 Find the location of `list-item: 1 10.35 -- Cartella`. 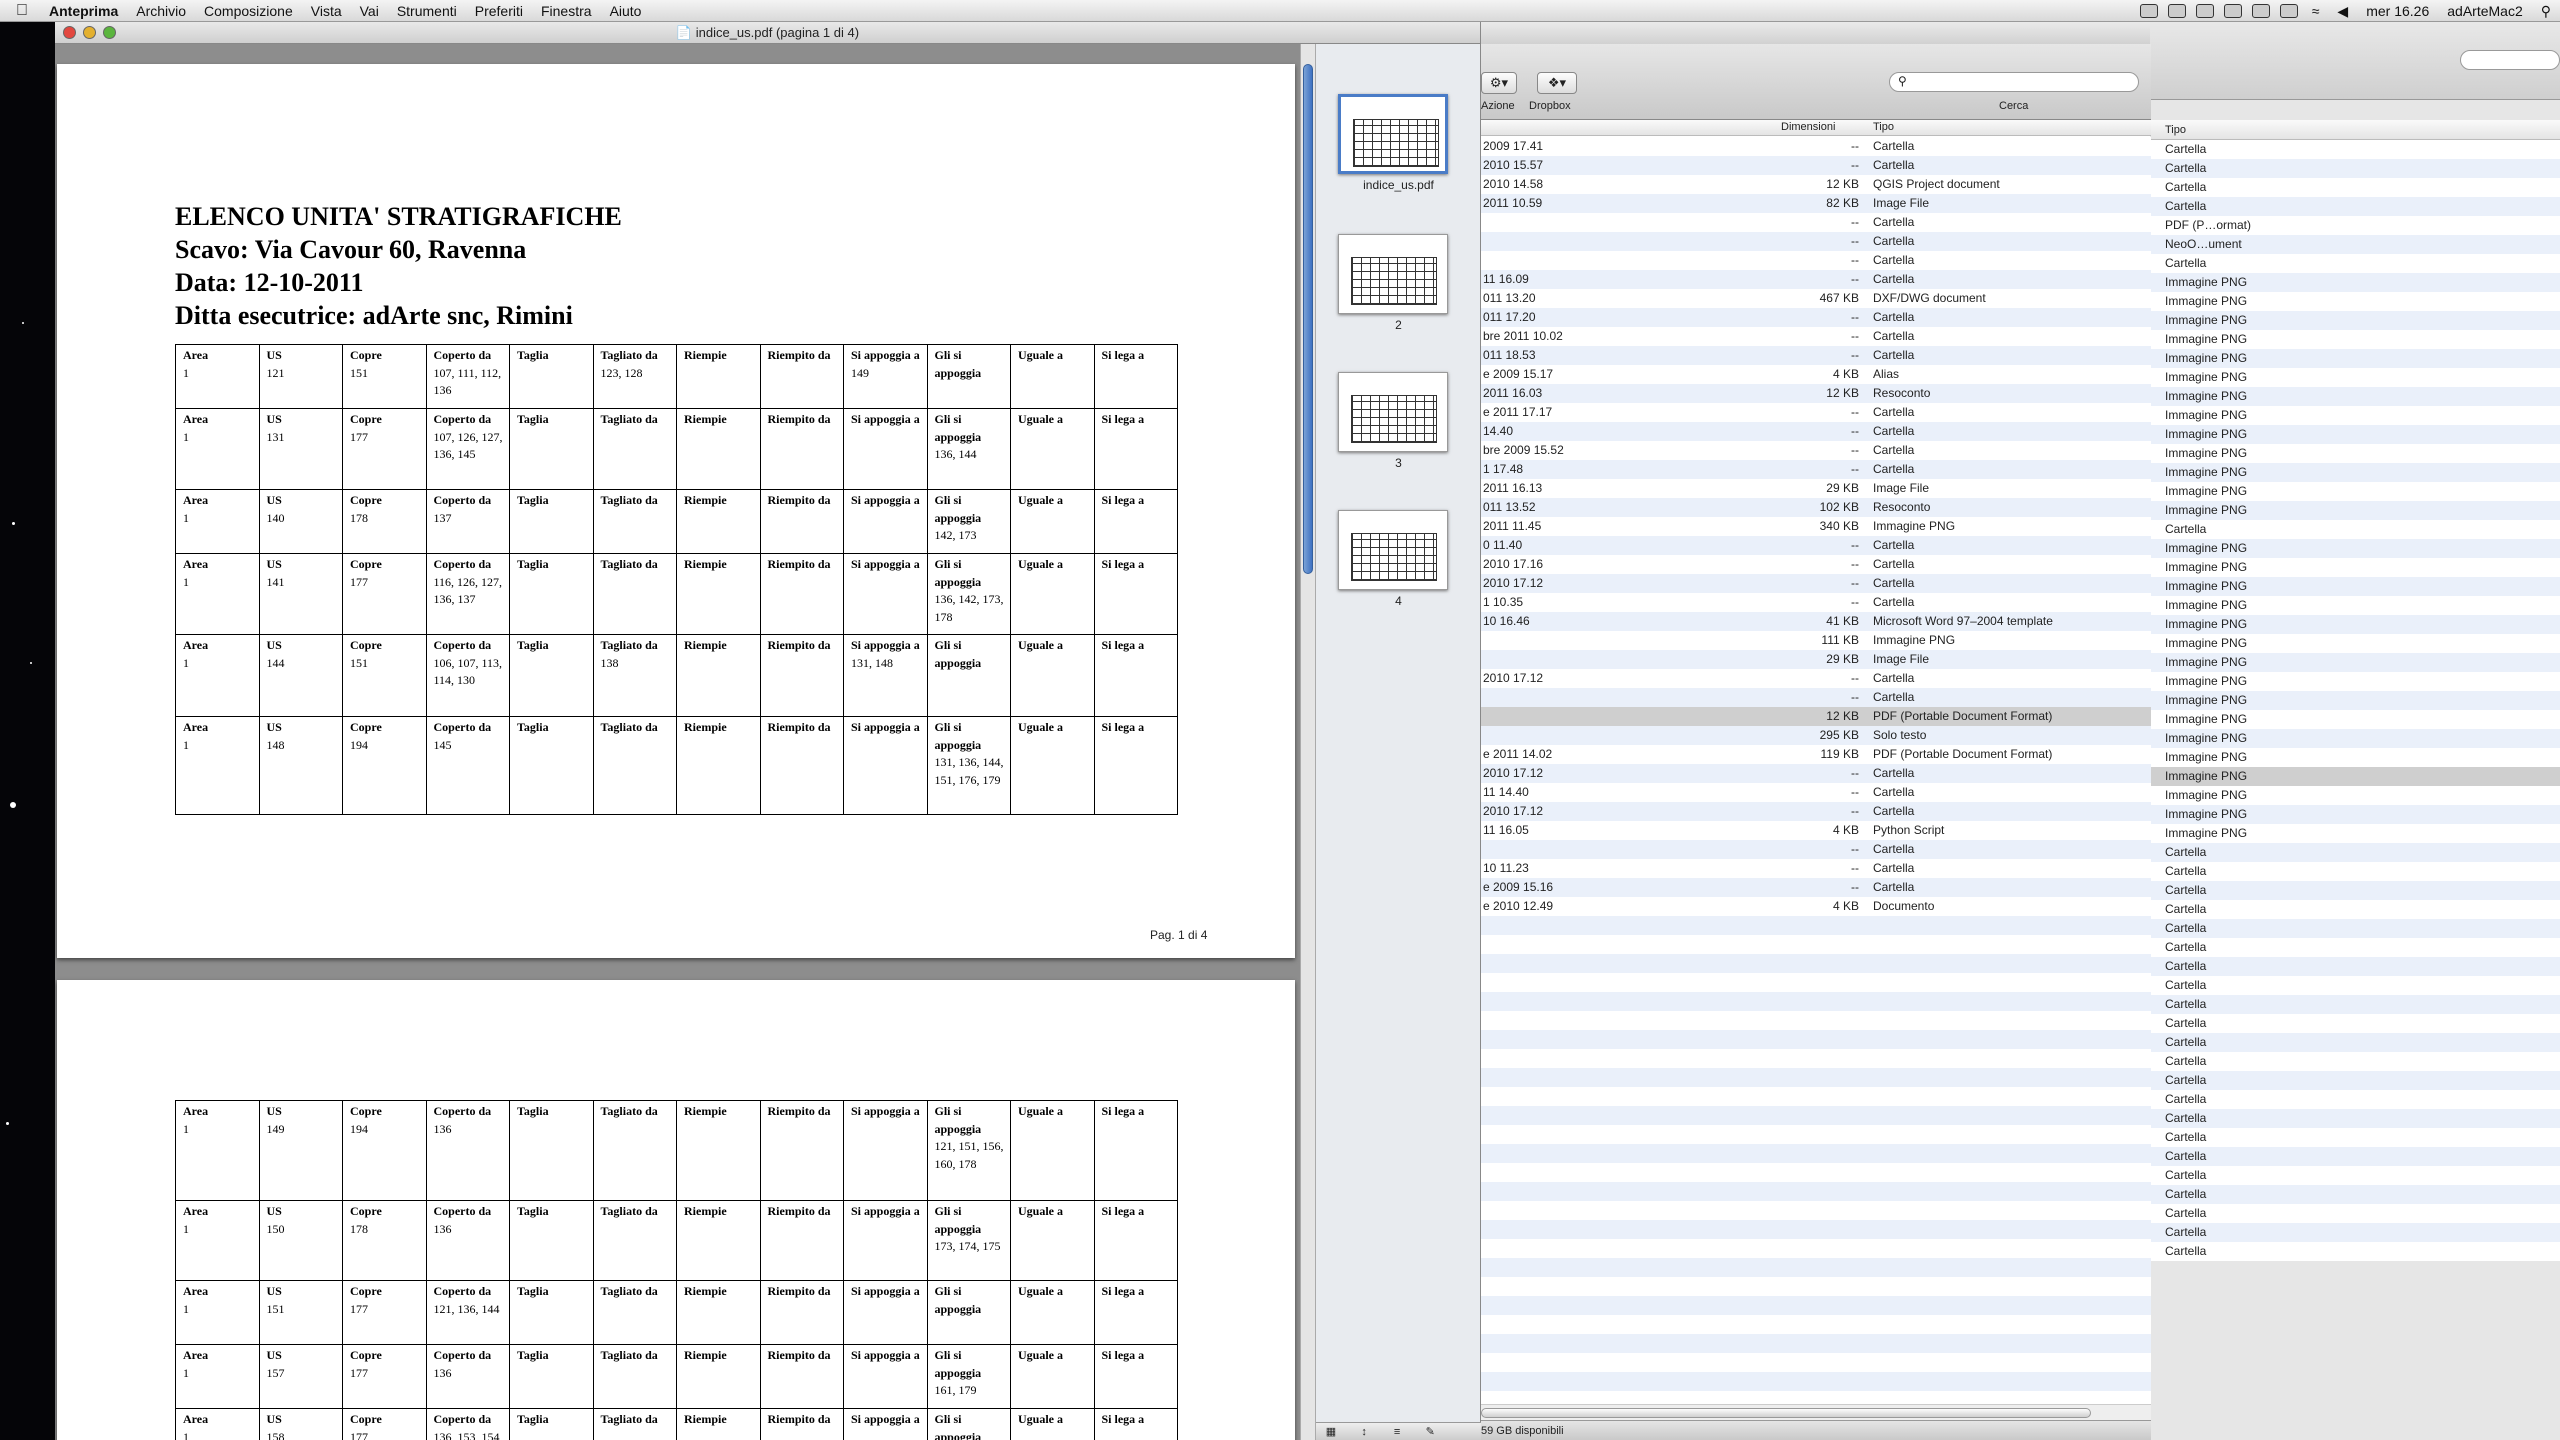

list-item: 1 10.35 -- Cartella is located at coordinates (1816, 602).